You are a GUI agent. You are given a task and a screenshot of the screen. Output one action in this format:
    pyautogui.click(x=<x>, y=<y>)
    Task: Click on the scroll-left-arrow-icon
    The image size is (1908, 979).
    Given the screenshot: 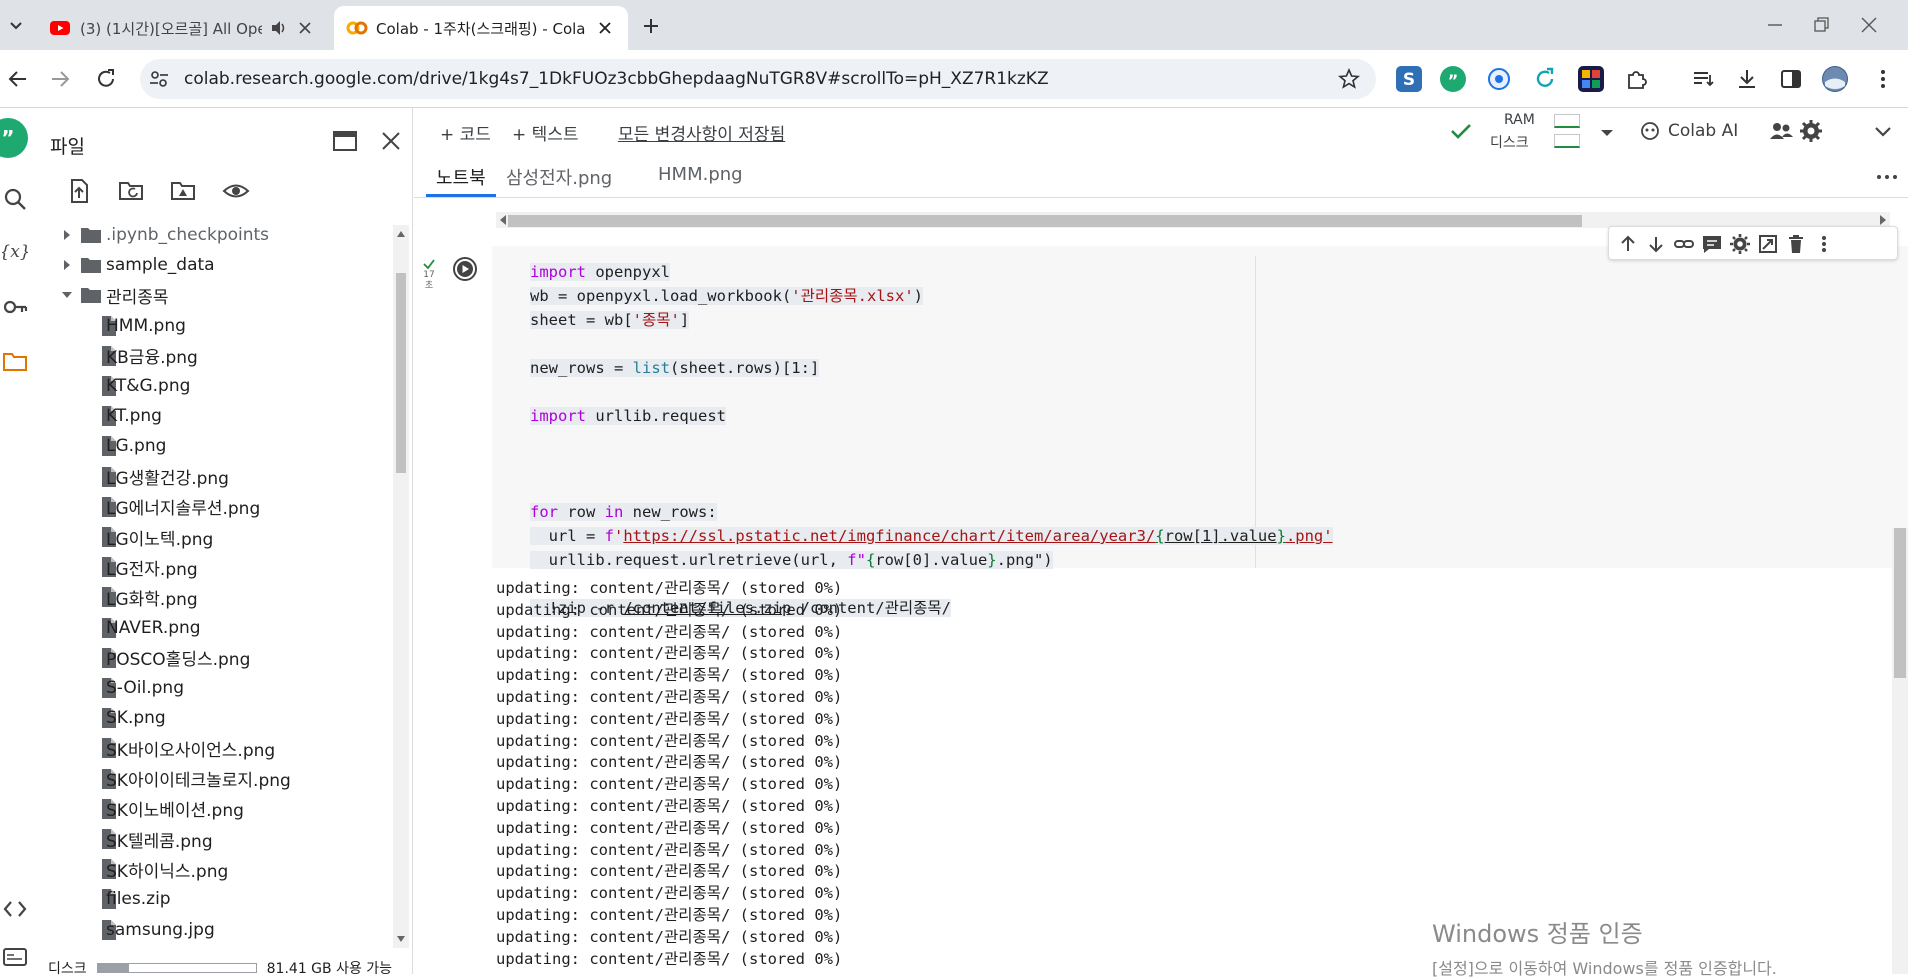 What is the action you would take?
    pyautogui.click(x=503, y=220)
    